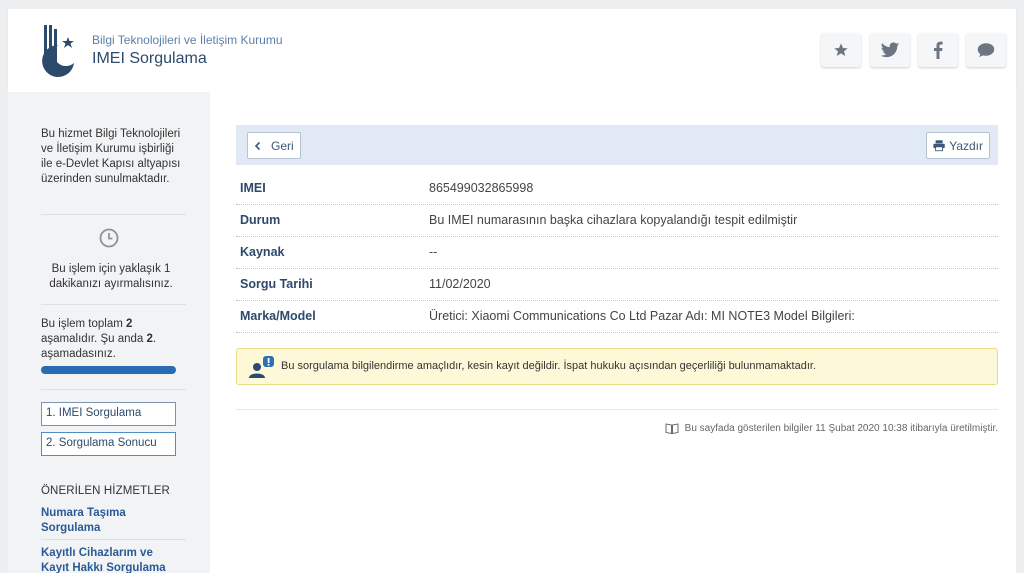 The width and height of the screenshot is (1024, 573). Describe the element at coordinates (257, 145) in the screenshot. I see `chevron-left-icon` at that location.